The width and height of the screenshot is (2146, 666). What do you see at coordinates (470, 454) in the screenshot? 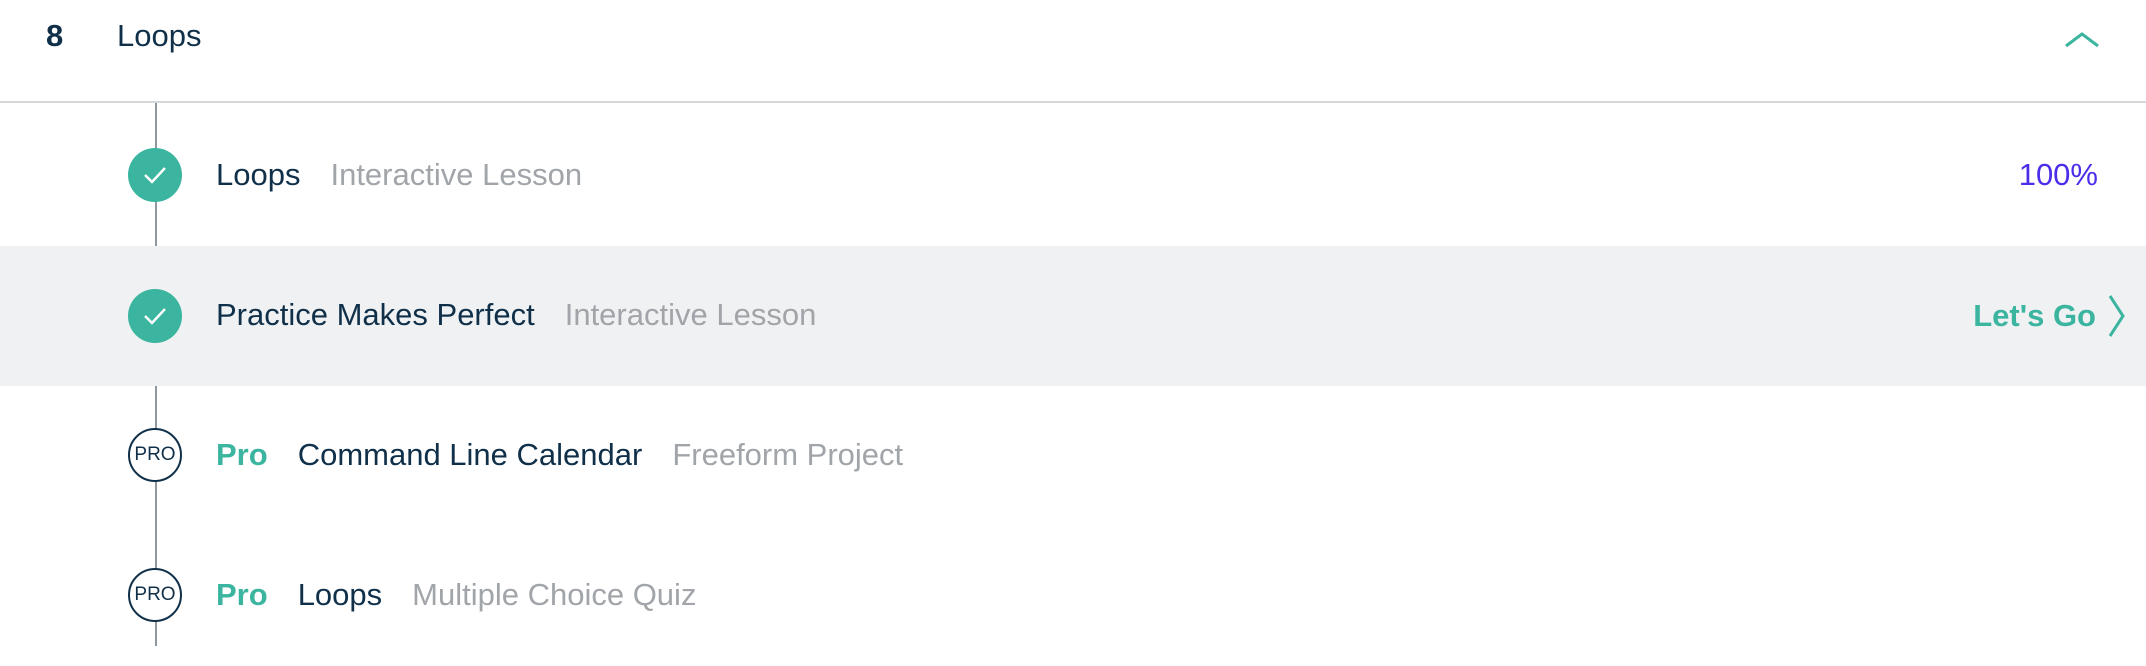
I see `lesson-title: Command Line Calendar` at bounding box center [470, 454].